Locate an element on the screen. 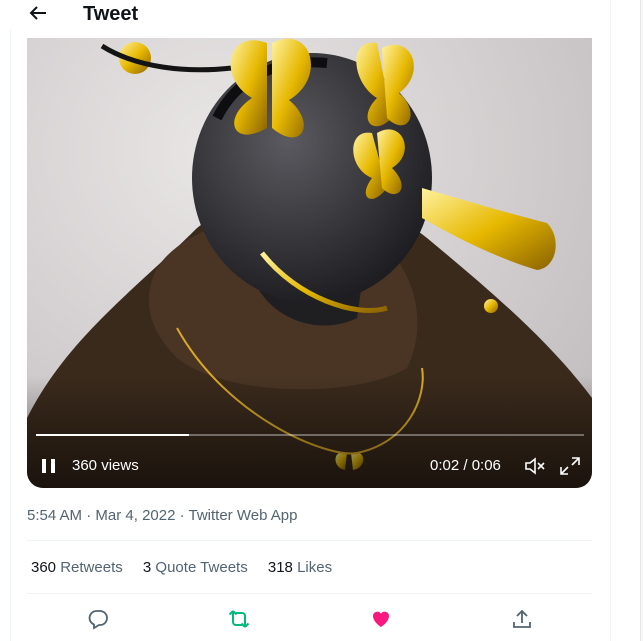  tweet-stats: 360 Retweets 3 Quote Tweets 318 Likes is located at coordinates (189, 567).